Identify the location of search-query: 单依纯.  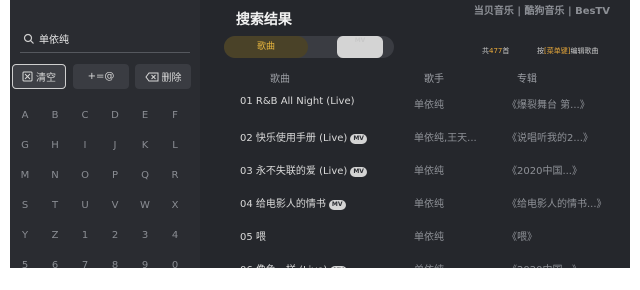
(54, 40).